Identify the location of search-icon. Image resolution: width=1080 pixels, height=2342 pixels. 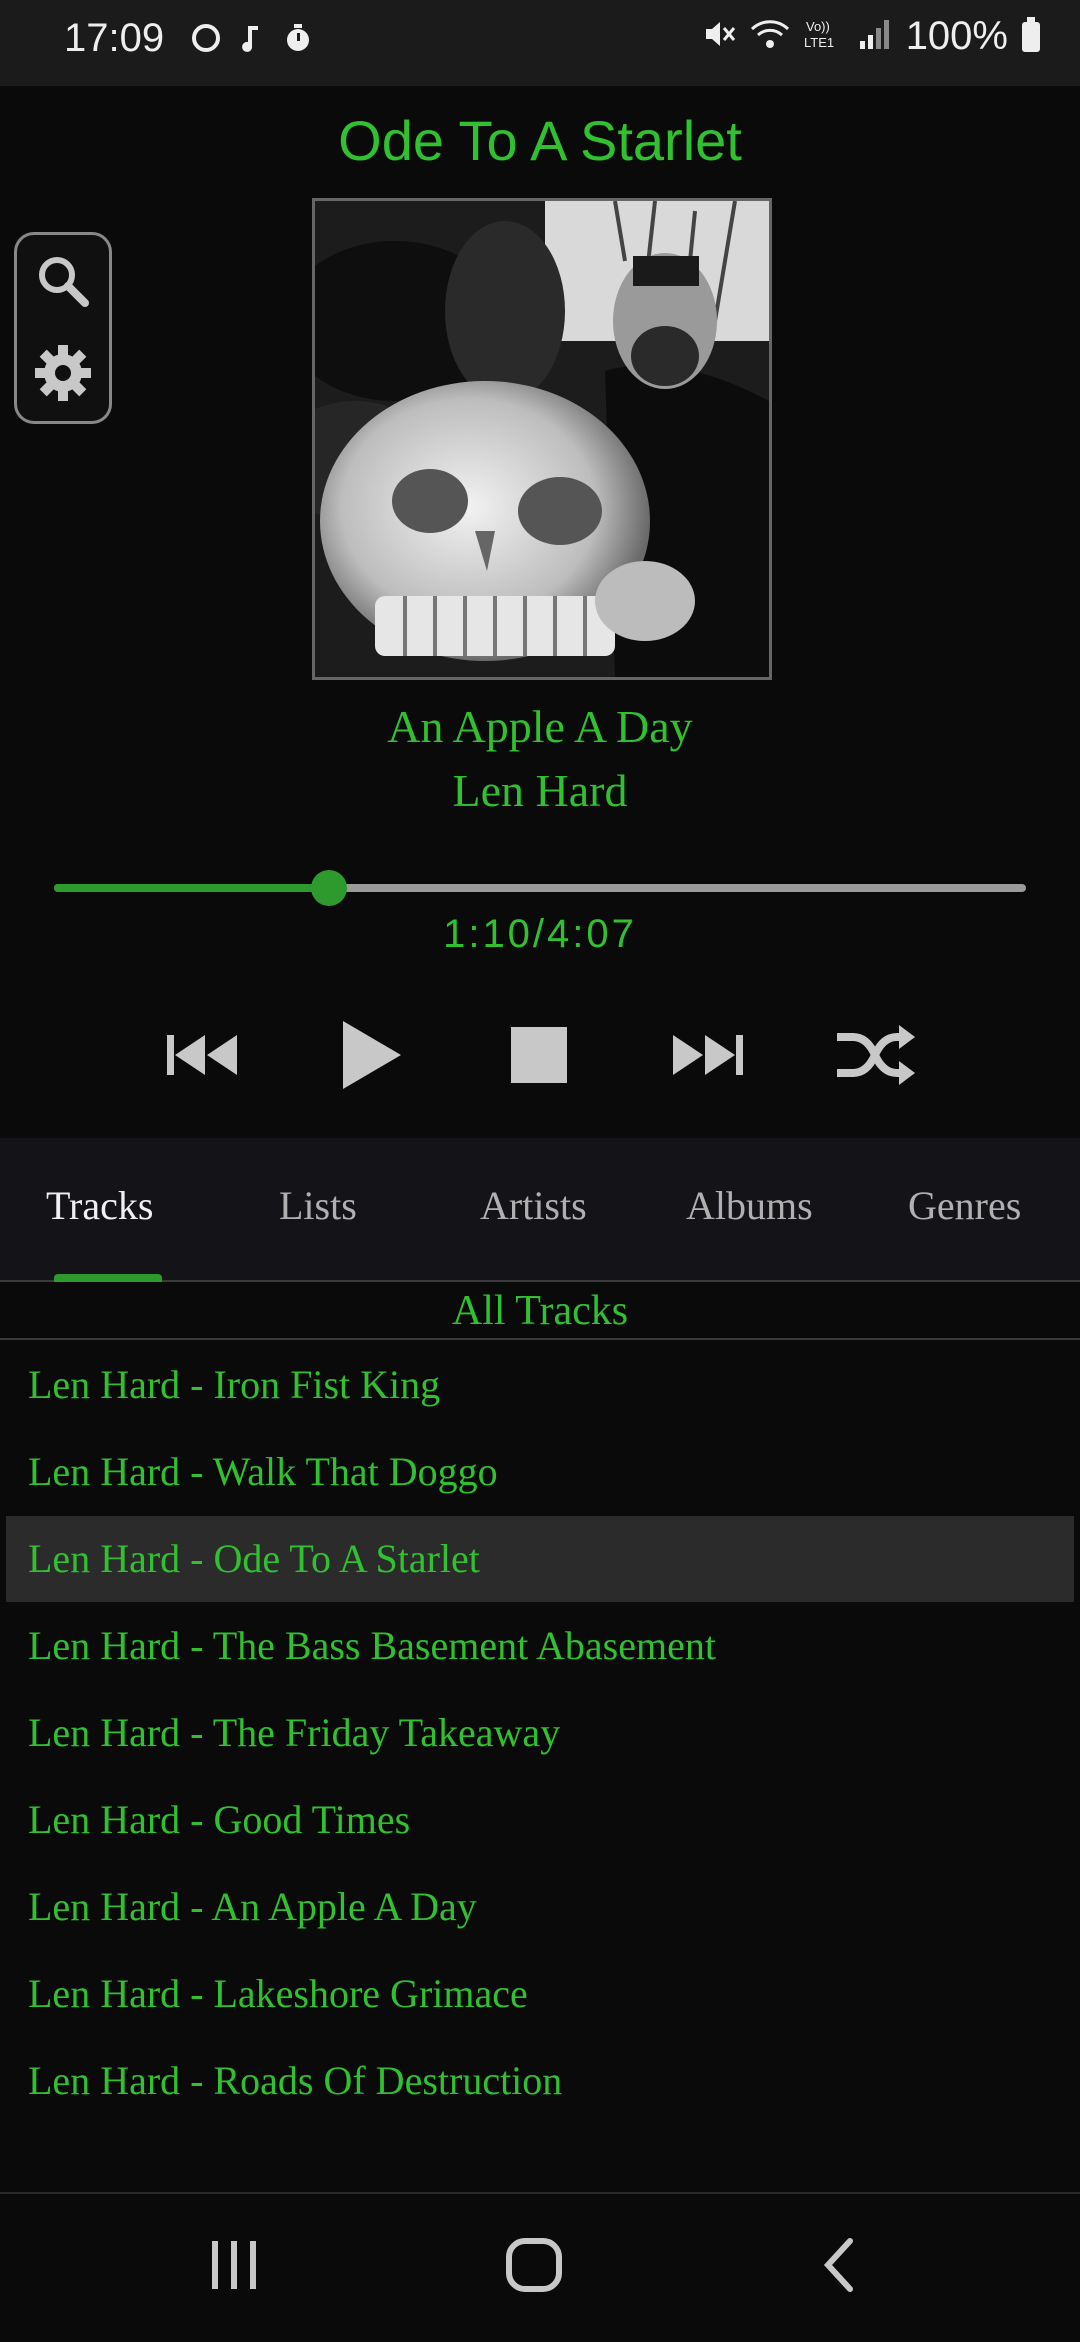
(64, 282).